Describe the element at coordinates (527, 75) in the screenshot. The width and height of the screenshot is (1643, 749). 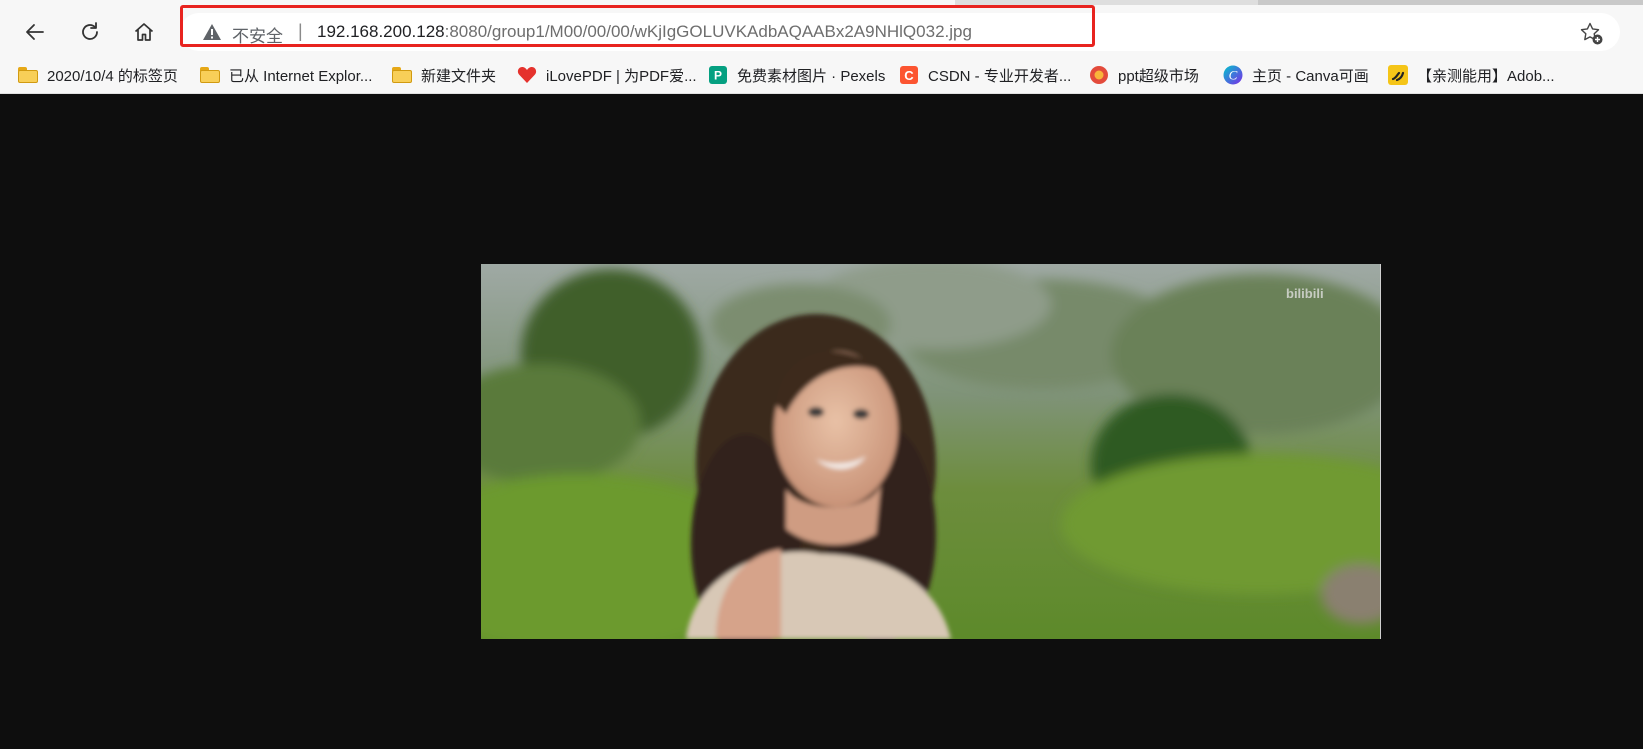
I see `ilovepdf-icon` at that location.